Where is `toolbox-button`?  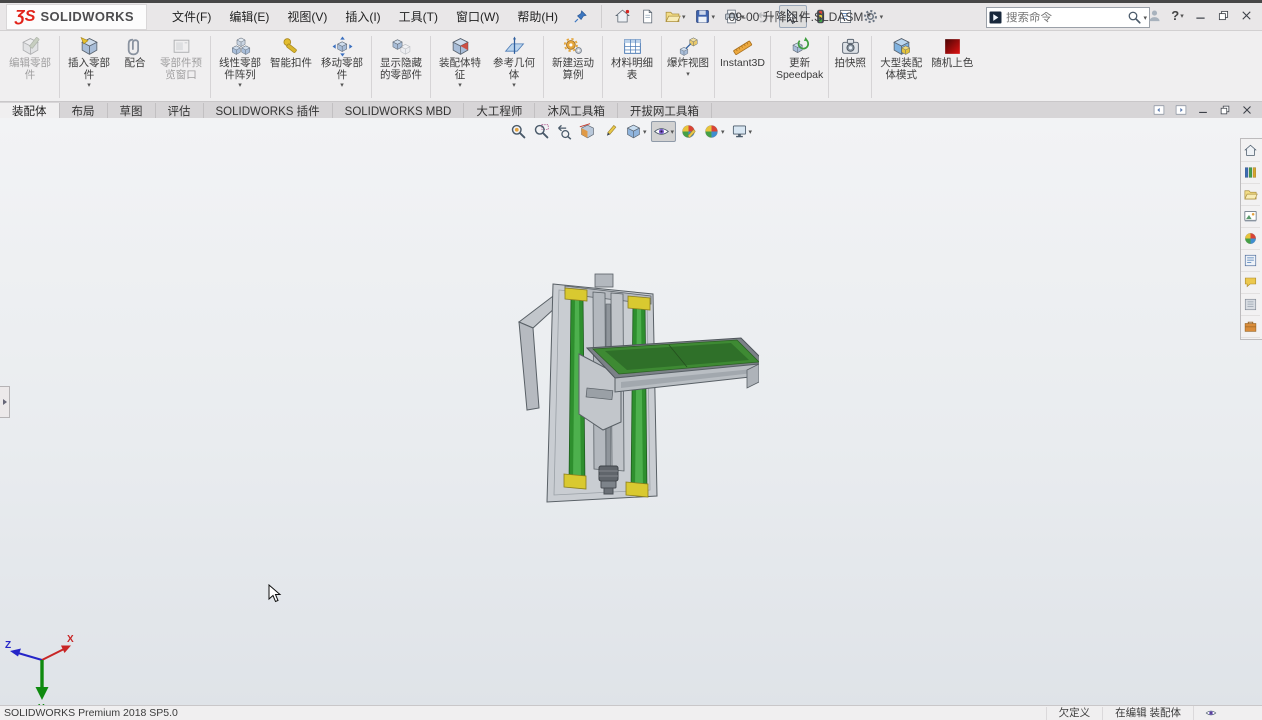 toolbox-button is located at coordinates (1250, 327).